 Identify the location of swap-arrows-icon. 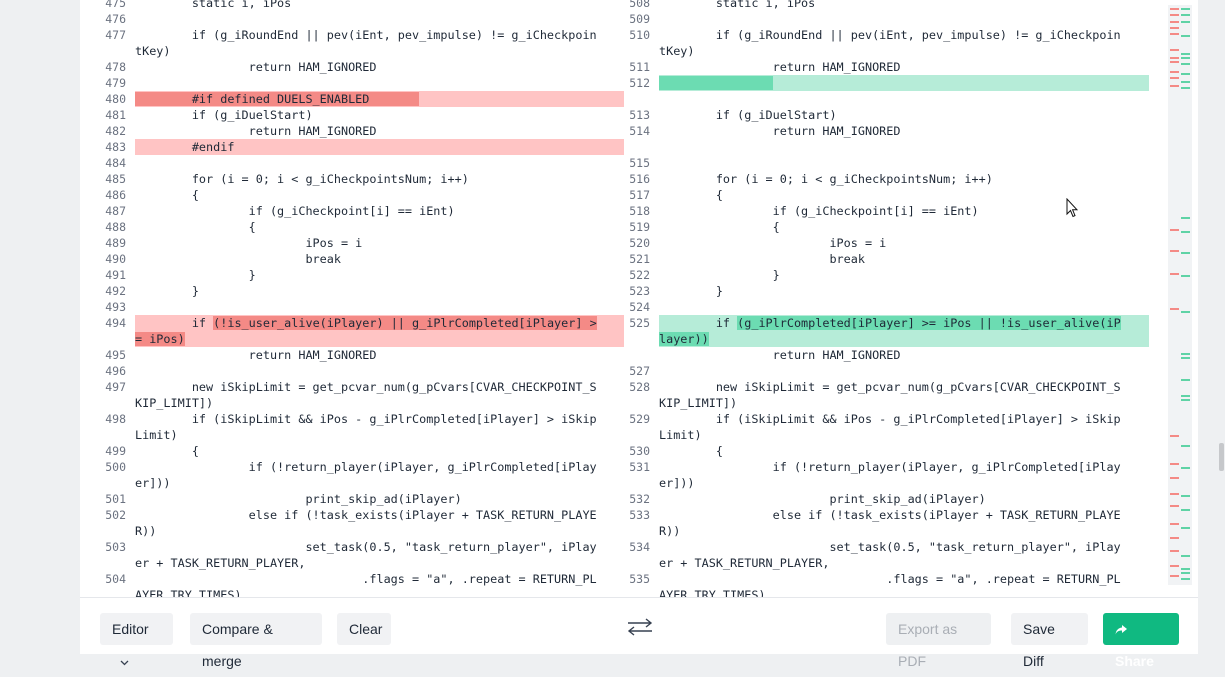
(640, 627).